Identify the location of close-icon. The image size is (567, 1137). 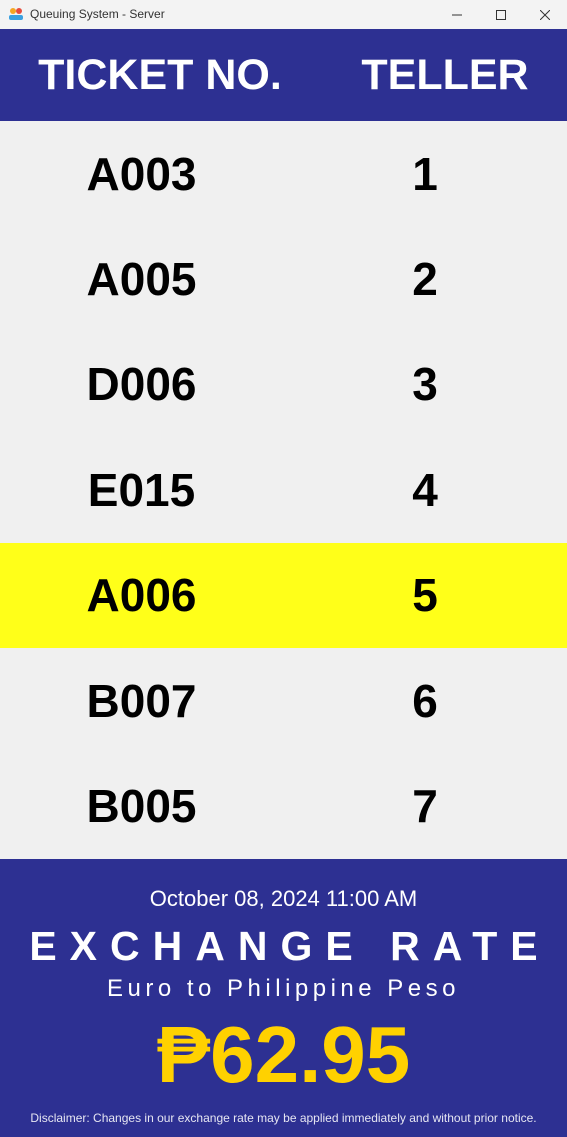
(545, 14).